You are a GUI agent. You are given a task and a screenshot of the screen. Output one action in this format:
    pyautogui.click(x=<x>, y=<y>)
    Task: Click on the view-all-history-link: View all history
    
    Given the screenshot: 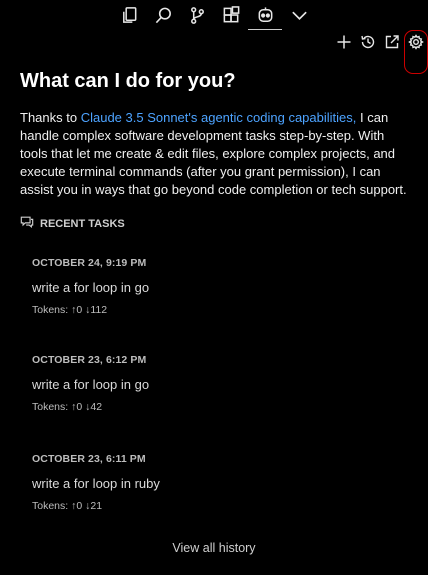 What is the action you would take?
    pyautogui.click(x=214, y=548)
    